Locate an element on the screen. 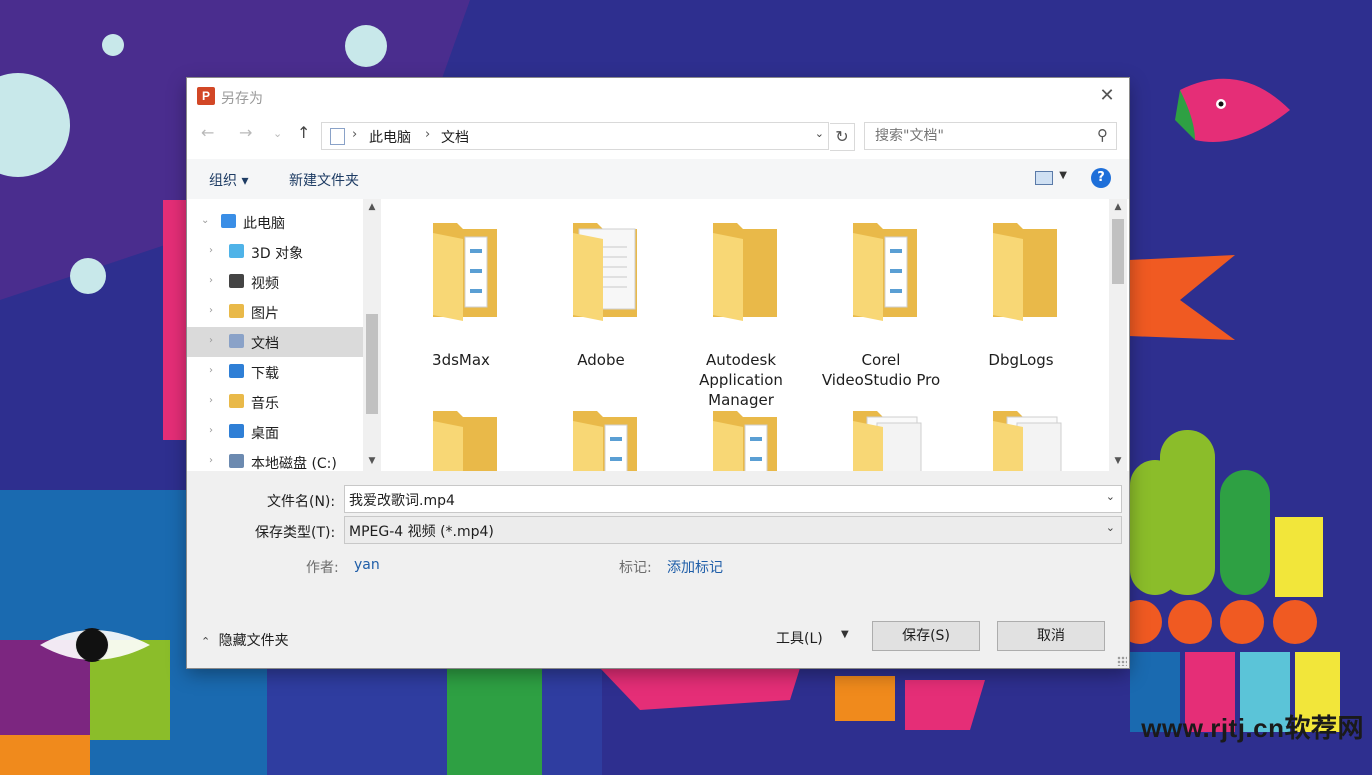  search-input is located at coordinates (980, 136).